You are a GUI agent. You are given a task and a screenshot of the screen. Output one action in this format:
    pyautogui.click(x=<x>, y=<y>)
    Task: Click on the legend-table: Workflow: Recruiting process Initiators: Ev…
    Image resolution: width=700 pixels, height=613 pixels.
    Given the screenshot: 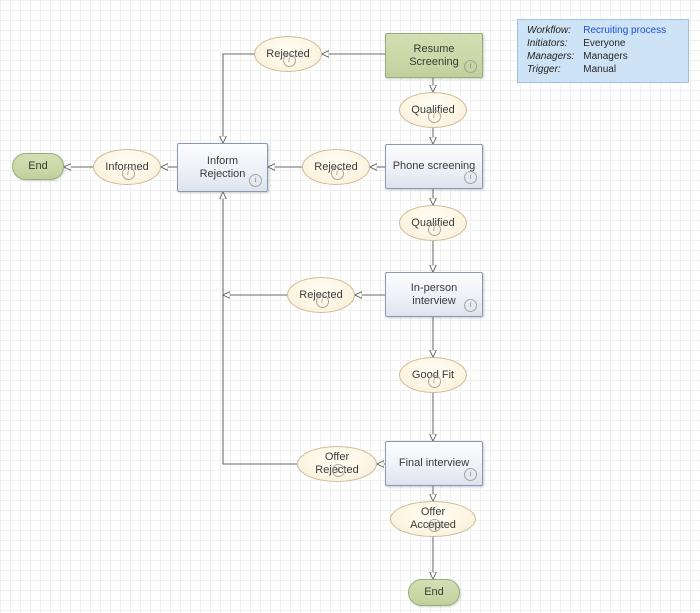 What is the action you would take?
    pyautogui.click(x=596, y=51)
    